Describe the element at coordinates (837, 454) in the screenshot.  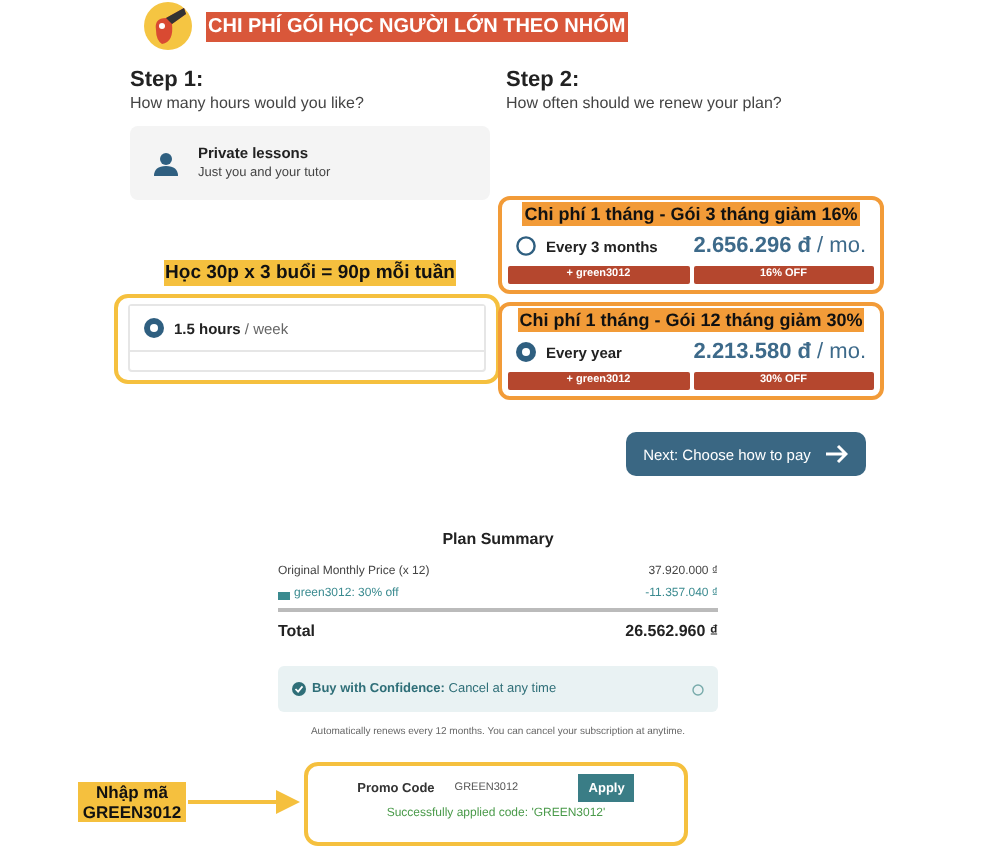
I see `arrow-right-icon` at that location.